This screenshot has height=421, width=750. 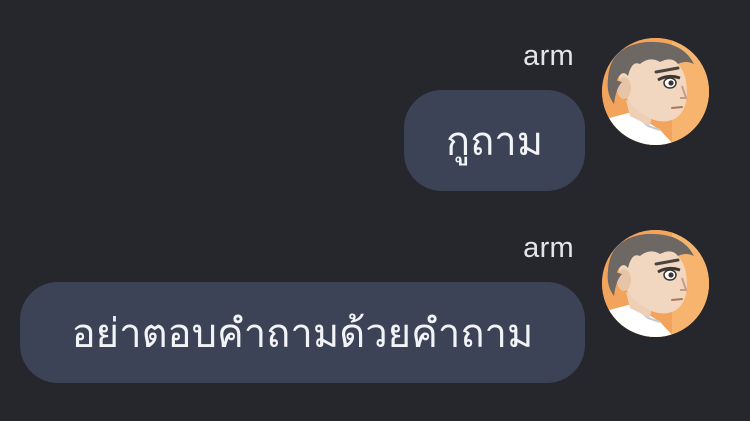 I want to click on message-text: กูถาม, so click(x=494, y=141).